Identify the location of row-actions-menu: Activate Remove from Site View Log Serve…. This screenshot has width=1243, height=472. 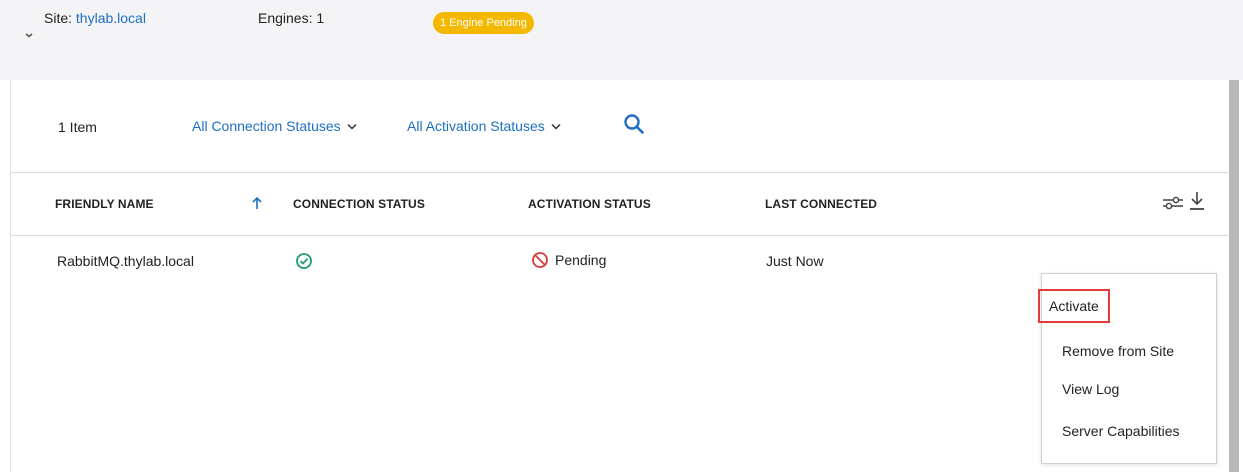
(1127, 368).